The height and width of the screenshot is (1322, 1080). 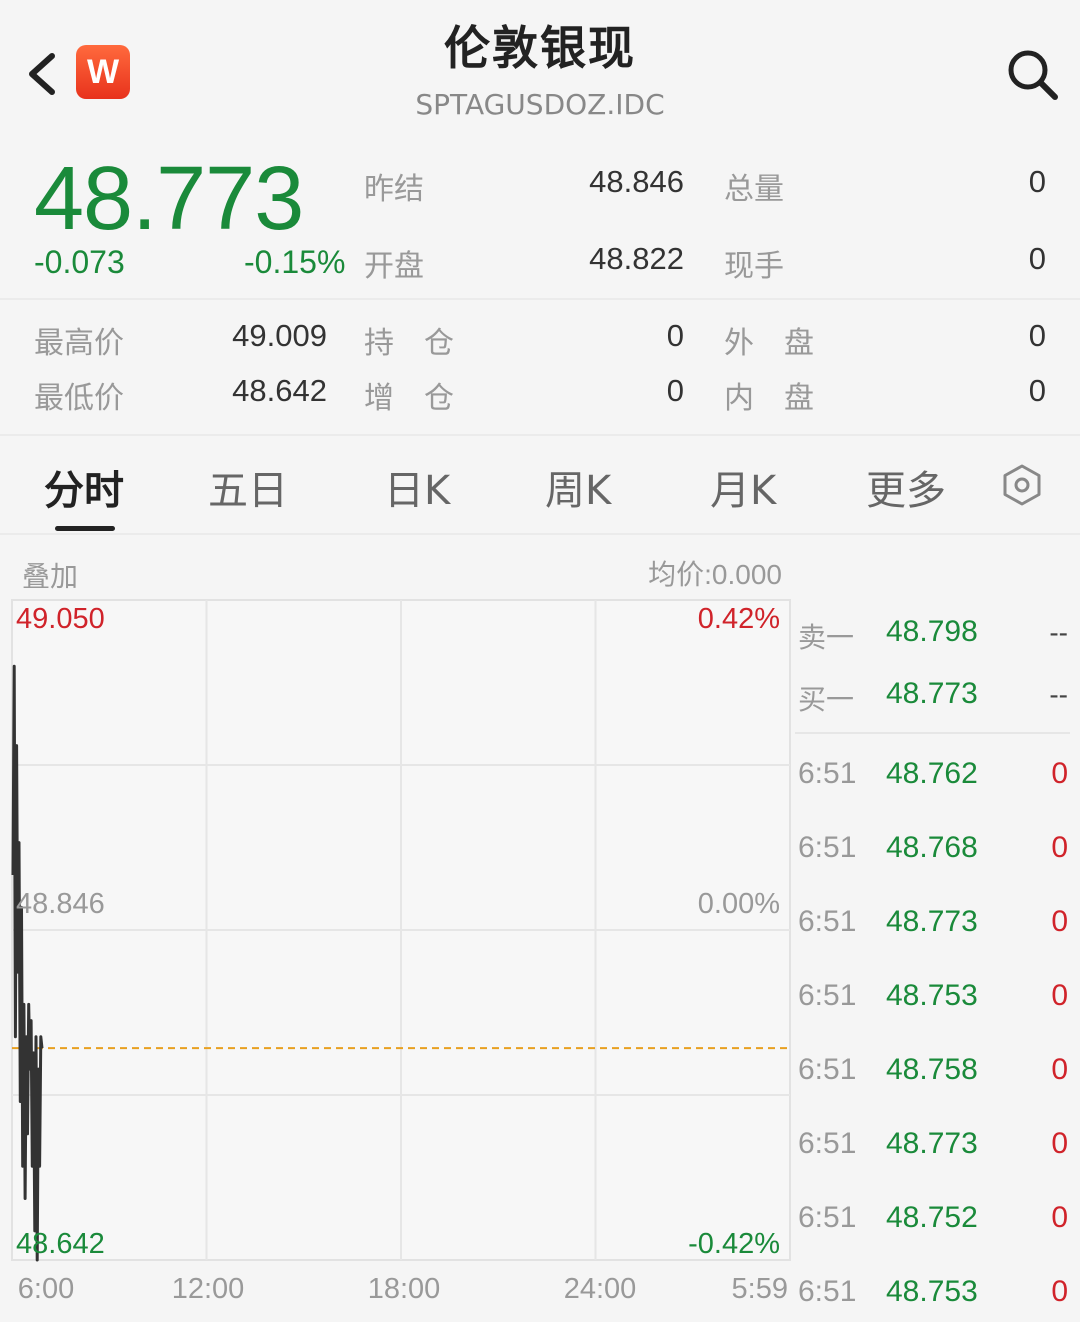 What do you see at coordinates (675, 390) in the screenshot?
I see `interest-change-value: 0` at bounding box center [675, 390].